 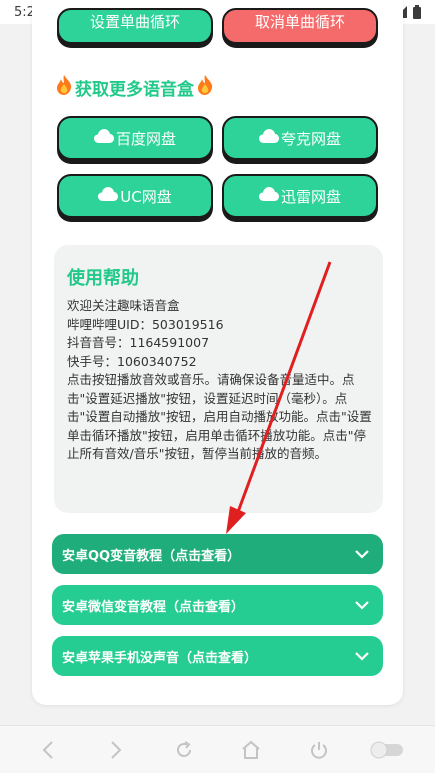 I want to click on qq-voice-tutorial: 安卓QQ变音教程（点击查看）, so click(x=217, y=554).